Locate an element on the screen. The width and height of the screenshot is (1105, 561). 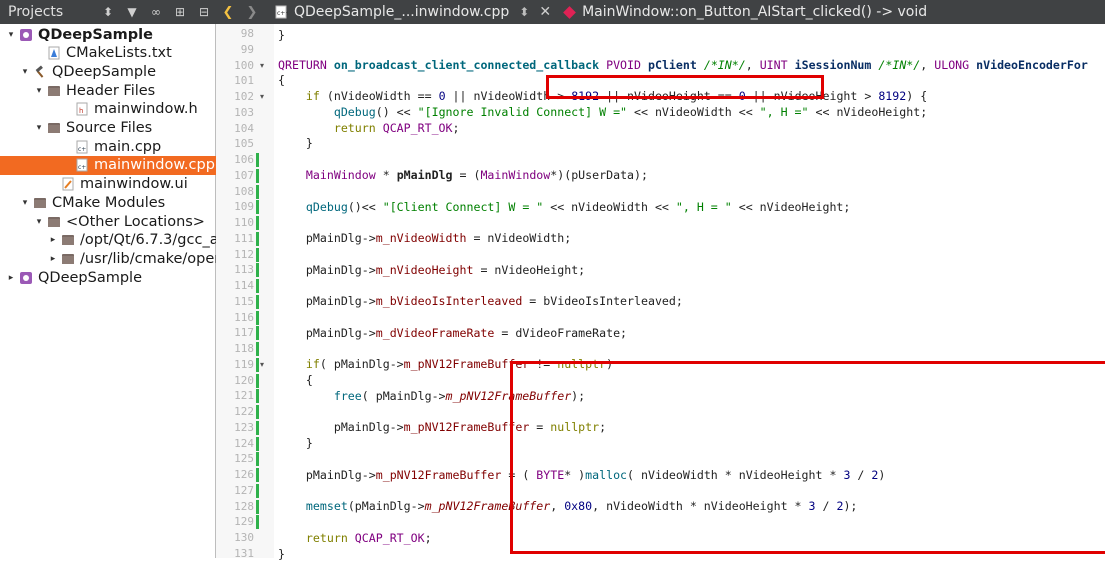
line-number: 128 is located at coordinates (244, 506).